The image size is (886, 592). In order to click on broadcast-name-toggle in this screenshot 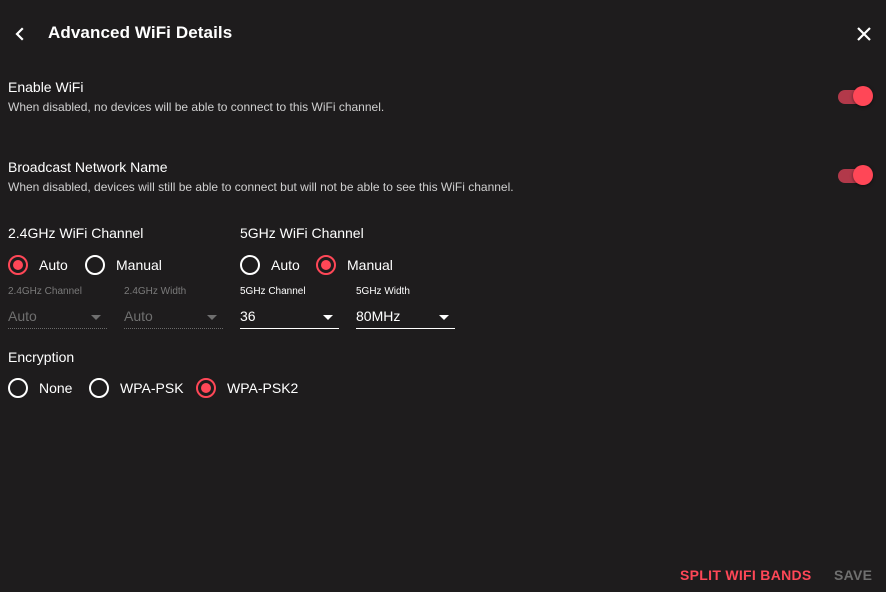, I will do `click(856, 176)`.